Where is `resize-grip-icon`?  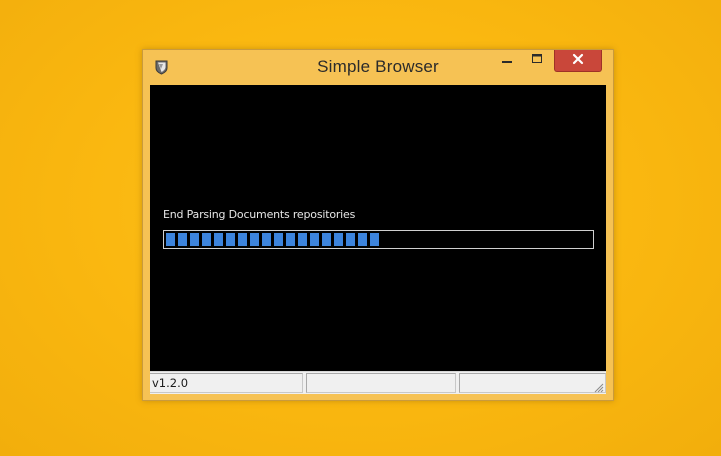
resize-grip-icon is located at coordinates (598, 386).